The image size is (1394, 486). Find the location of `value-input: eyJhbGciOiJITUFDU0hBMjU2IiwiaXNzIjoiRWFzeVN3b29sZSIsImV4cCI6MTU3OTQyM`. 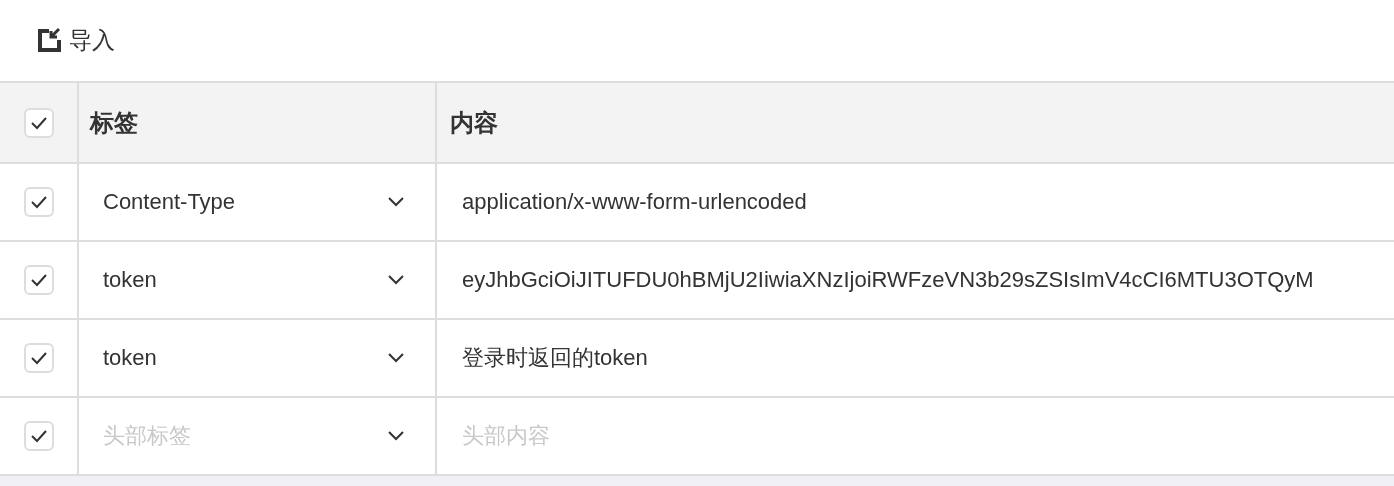

value-input: eyJhbGciOiJITUFDU0hBMjU2IiwiaXNzIjoiRWFzeVN3b29sZSIsImV4cCI6MTU3OTQyM is located at coordinates (922, 280).